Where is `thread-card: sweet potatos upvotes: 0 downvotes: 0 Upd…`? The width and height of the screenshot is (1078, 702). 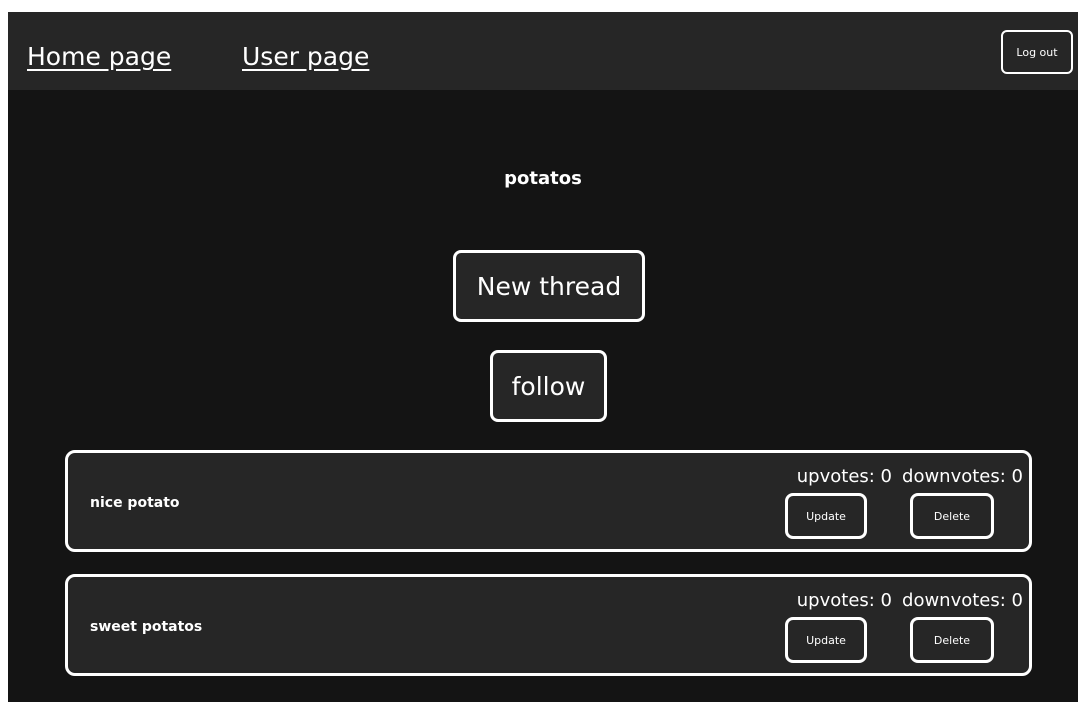
thread-card: sweet potatos upvotes: 0 downvotes: 0 Upd… is located at coordinates (548, 625).